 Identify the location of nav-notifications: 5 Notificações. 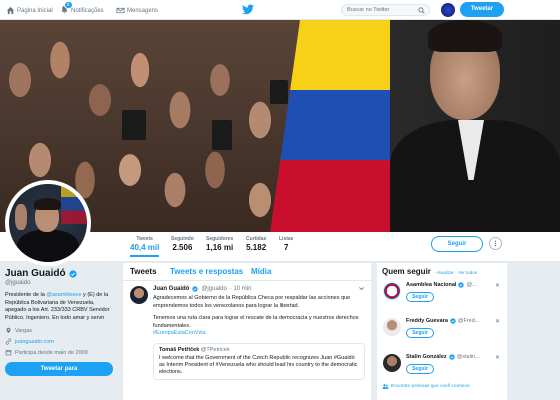
(82, 8).